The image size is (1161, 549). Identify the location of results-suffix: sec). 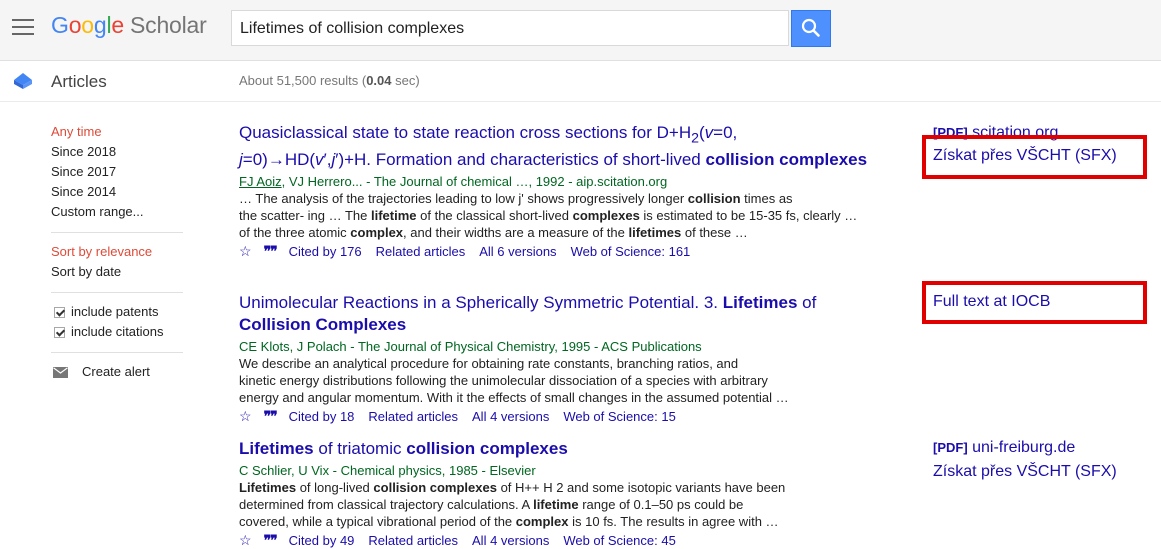
(405, 80).